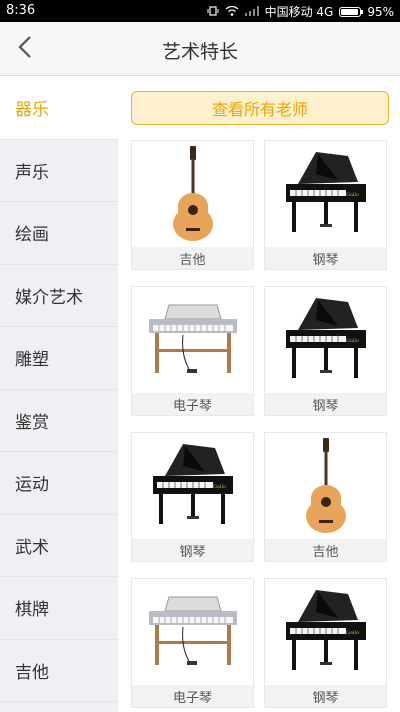  I want to click on sidebar-item-label: 吉他, so click(32, 672).